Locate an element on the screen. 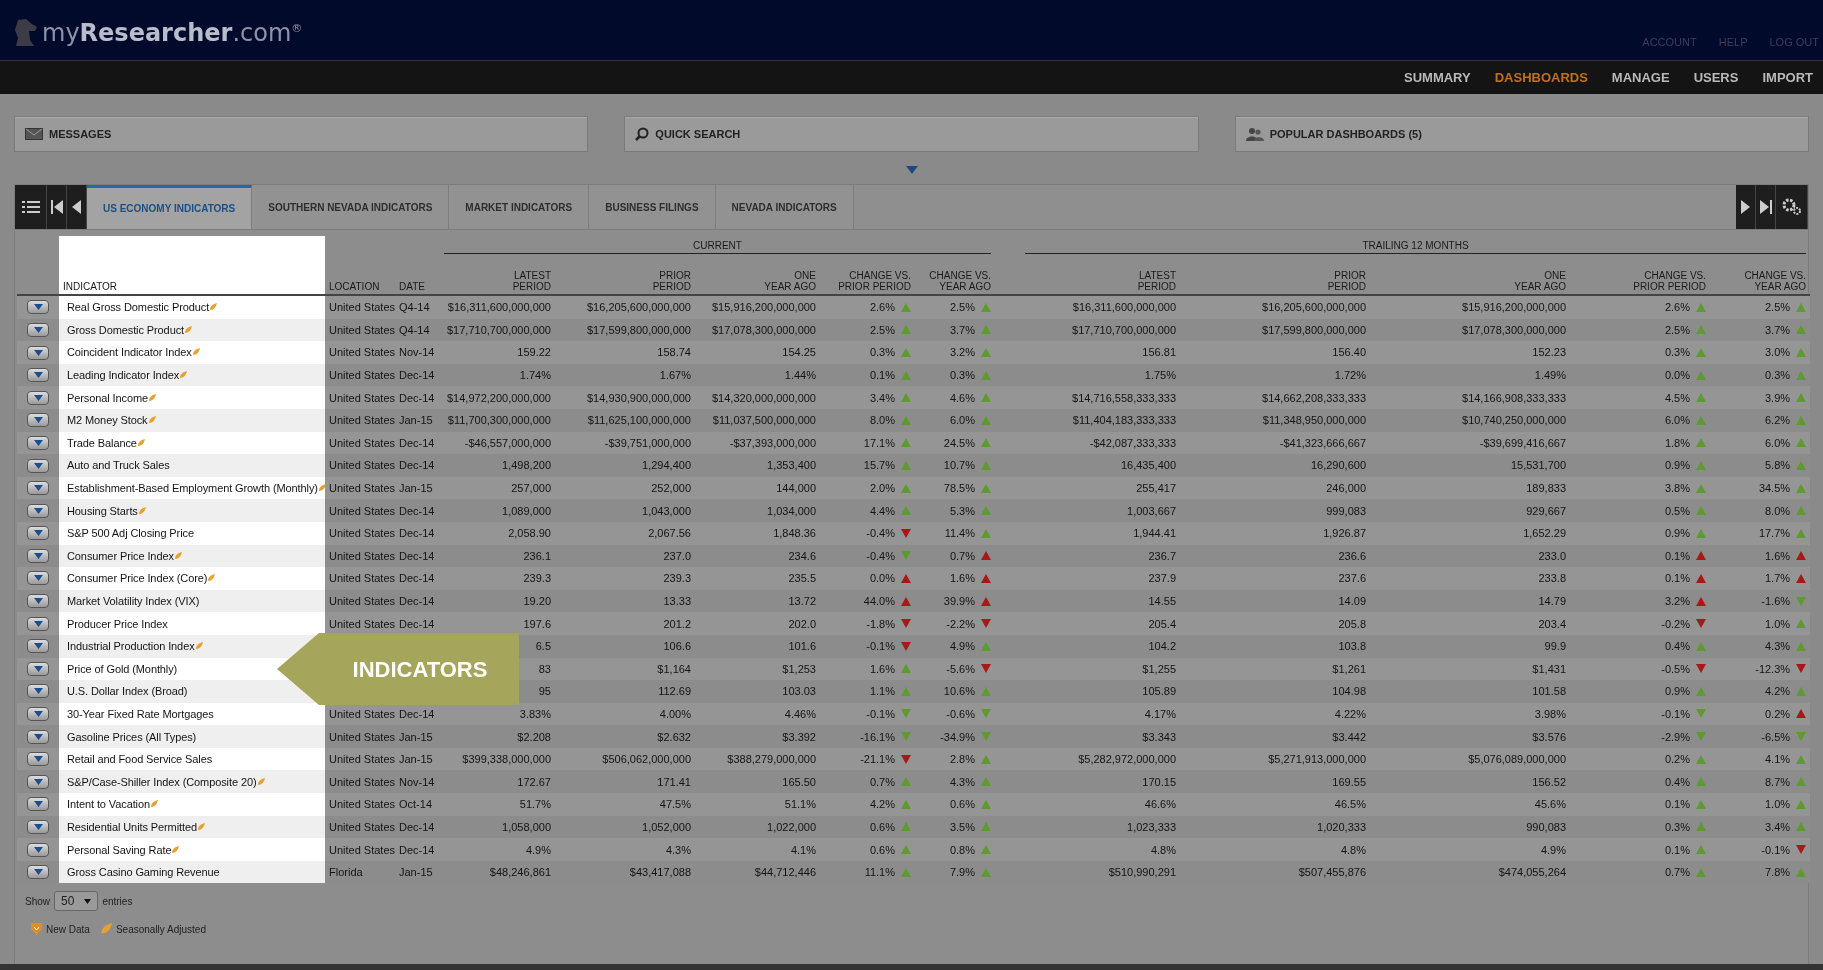  change-value: 4.9% is located at coordinates (962, 646).